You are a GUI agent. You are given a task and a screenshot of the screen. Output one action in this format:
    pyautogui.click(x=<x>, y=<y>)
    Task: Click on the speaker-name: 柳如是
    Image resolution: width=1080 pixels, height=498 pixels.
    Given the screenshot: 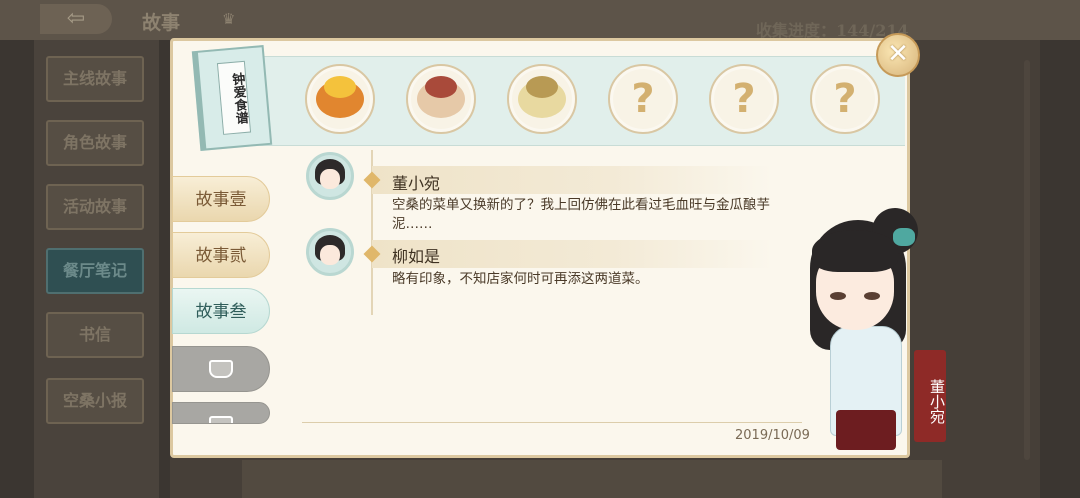 What is the action you would take?
    pyautogui.click(x=416, y=256)
    